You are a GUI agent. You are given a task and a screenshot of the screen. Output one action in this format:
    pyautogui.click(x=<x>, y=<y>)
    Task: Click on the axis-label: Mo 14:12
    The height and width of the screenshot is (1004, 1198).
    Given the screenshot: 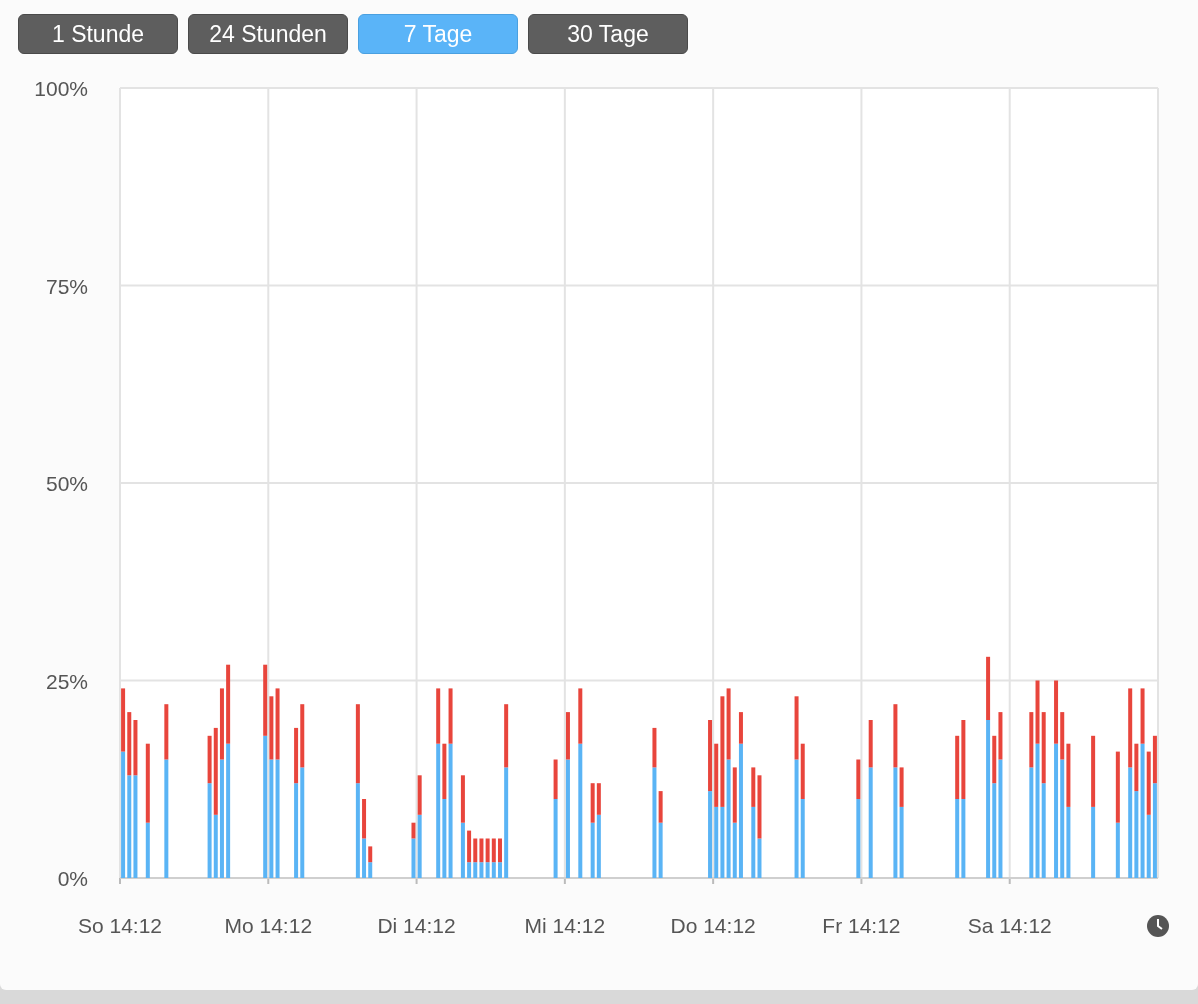 What is the action you would take?
    pyautogui.click(x=268, y=925)
    